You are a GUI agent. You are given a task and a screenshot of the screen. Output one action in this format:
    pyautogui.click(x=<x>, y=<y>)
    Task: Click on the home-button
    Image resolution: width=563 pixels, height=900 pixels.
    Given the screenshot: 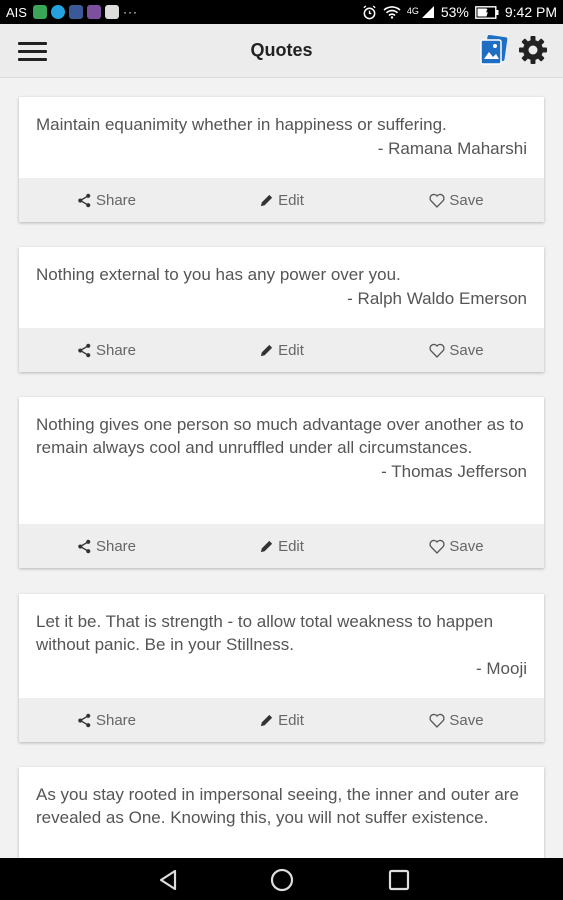 What is the action you would take?
    pyautogui.click(x=282, y=880)
    